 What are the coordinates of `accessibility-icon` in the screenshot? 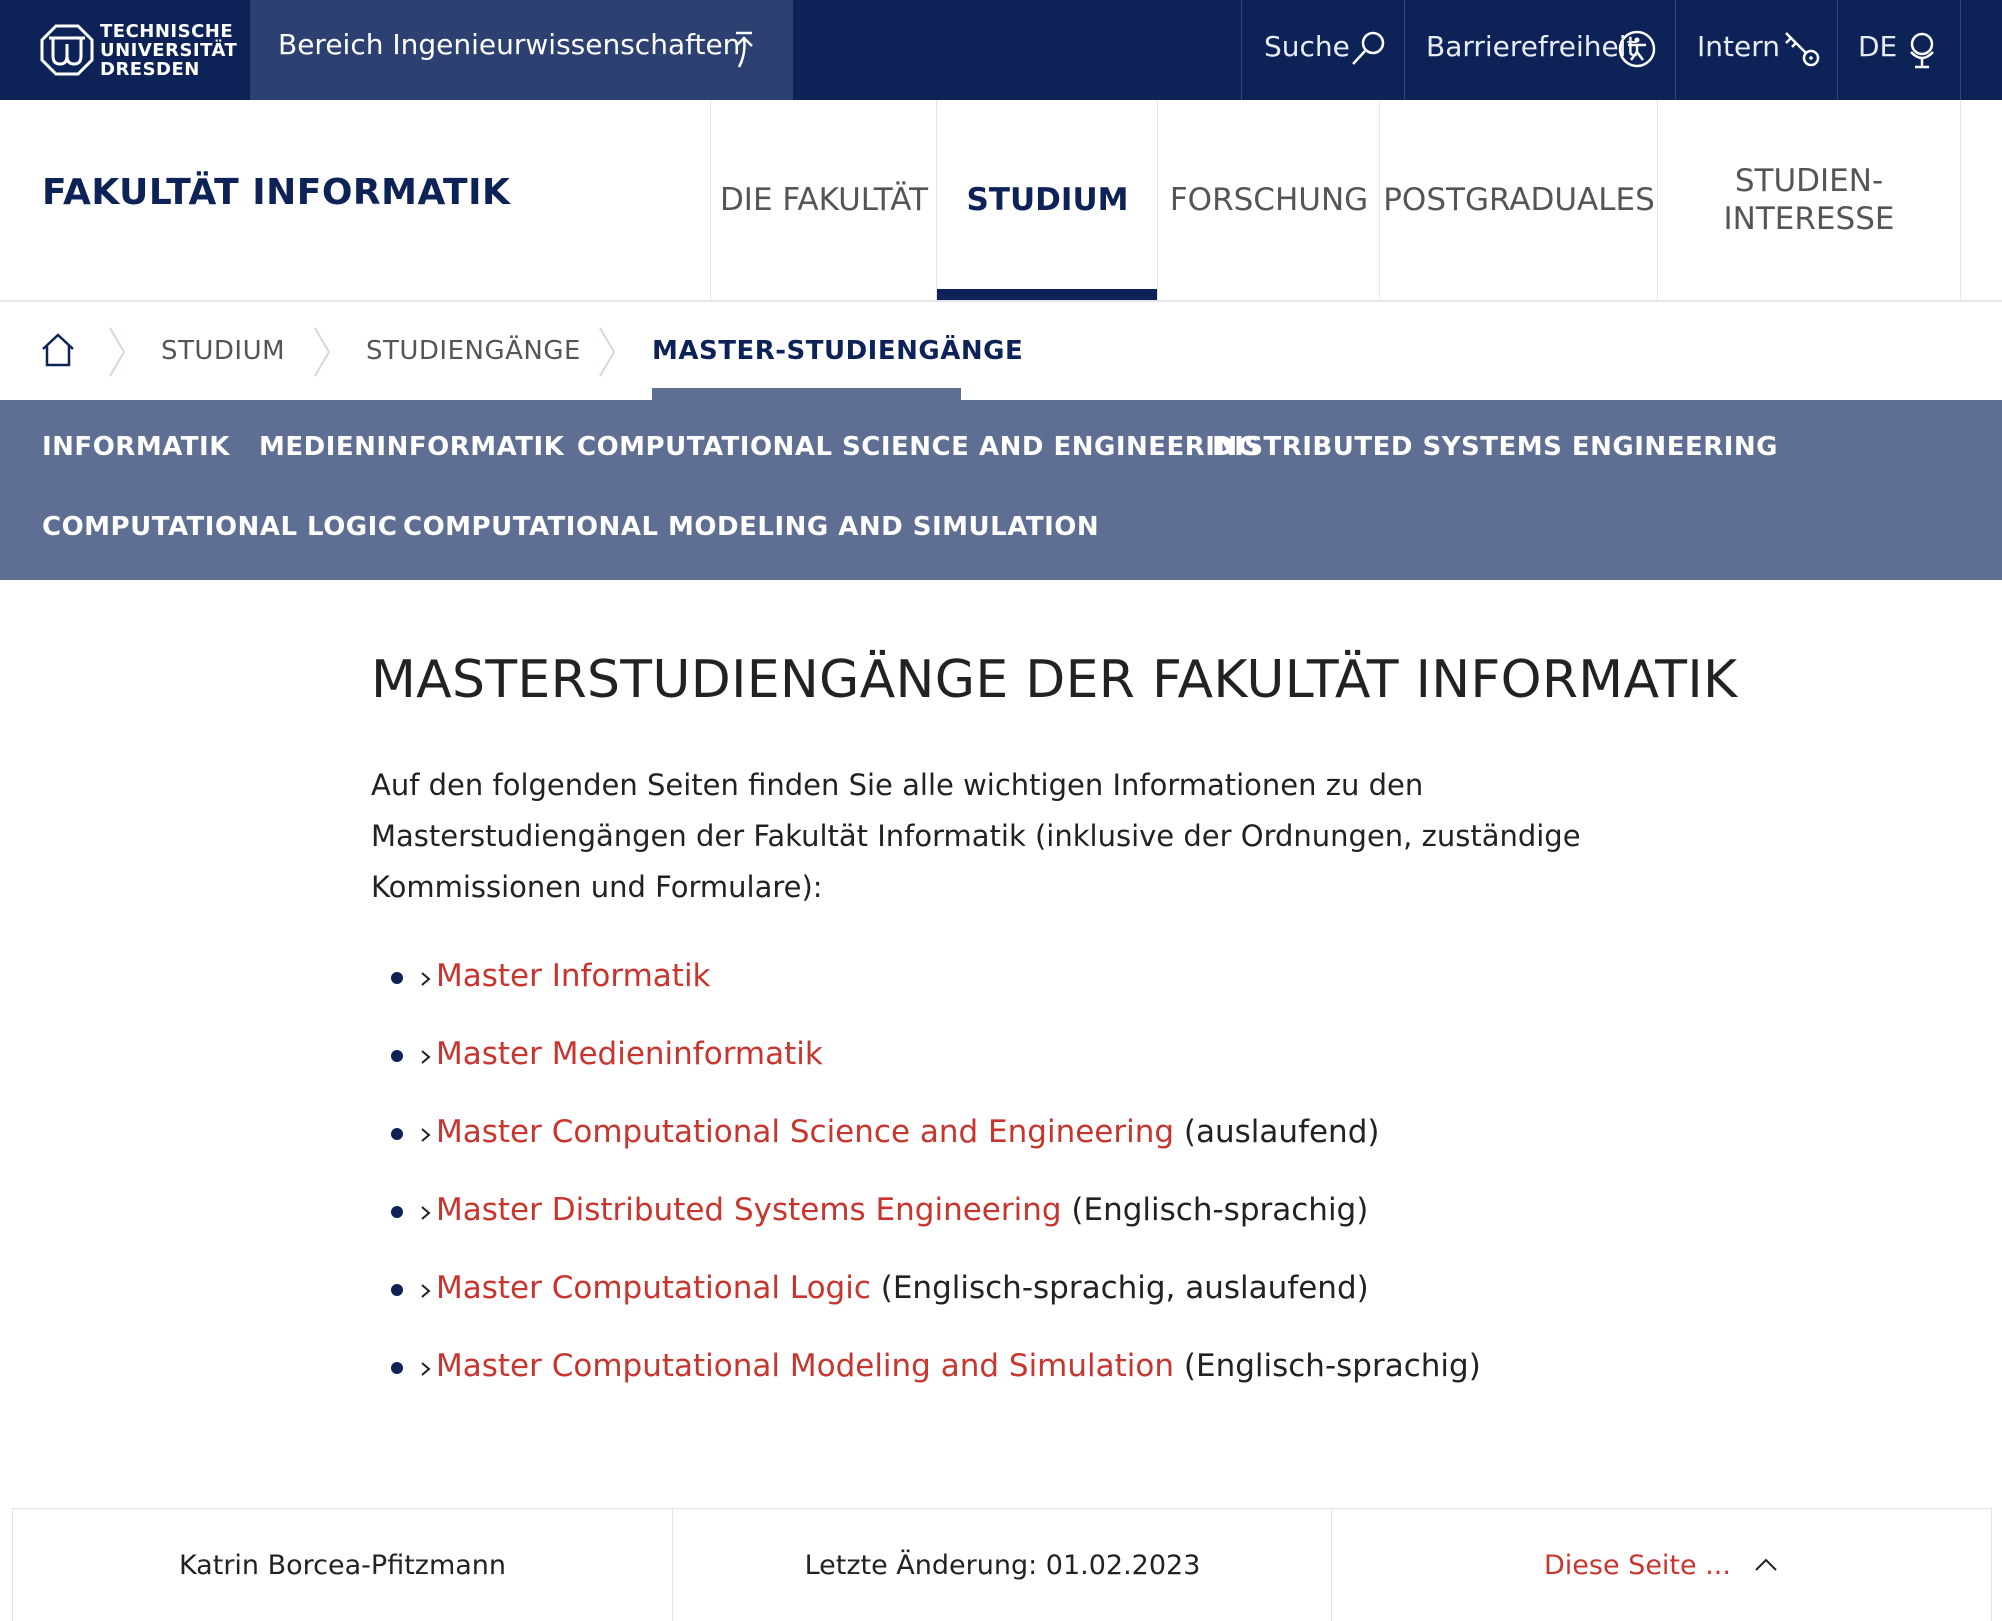 It's located at (1637, 49).